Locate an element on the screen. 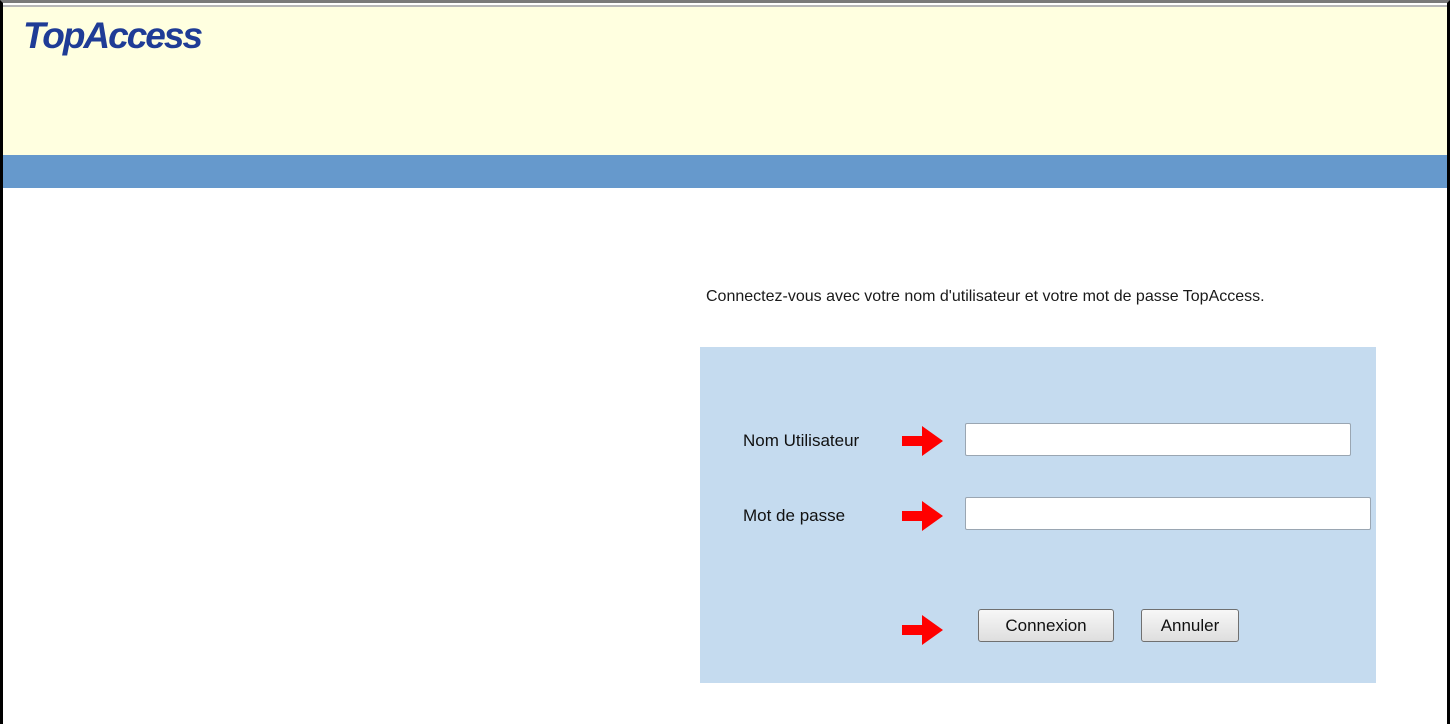 This screenshot has width=1450, height=724. header-bar is located at coordinates (725, 171).